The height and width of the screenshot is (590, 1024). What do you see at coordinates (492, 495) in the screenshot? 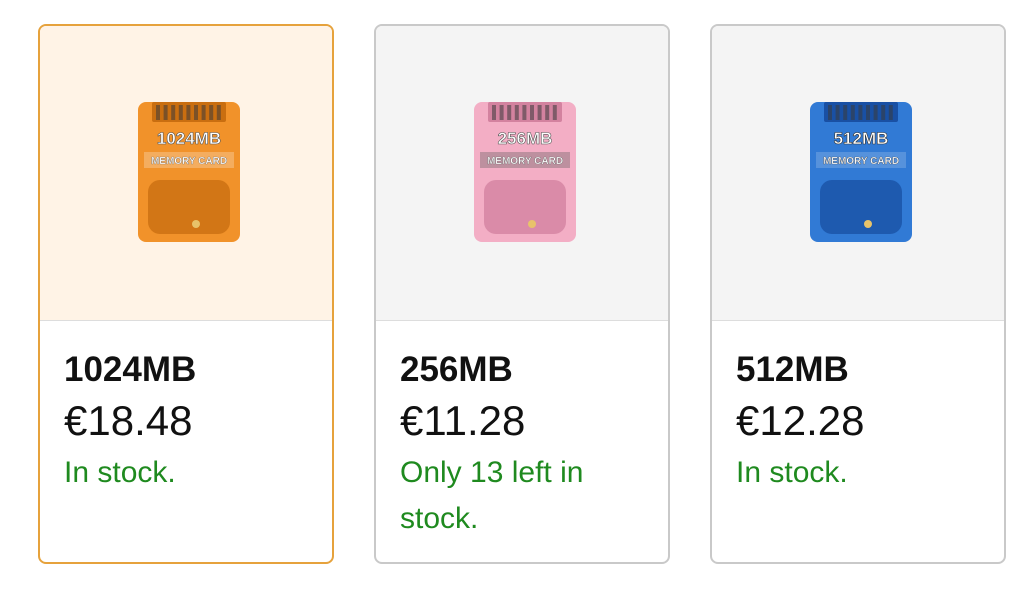
I see `stock-status: Only 13 left in stock.` at bounding box center [492, 495].